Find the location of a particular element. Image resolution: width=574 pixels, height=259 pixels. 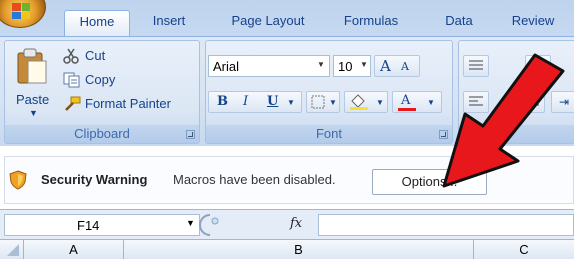

align-right-button is located at coordinates (532, 102).